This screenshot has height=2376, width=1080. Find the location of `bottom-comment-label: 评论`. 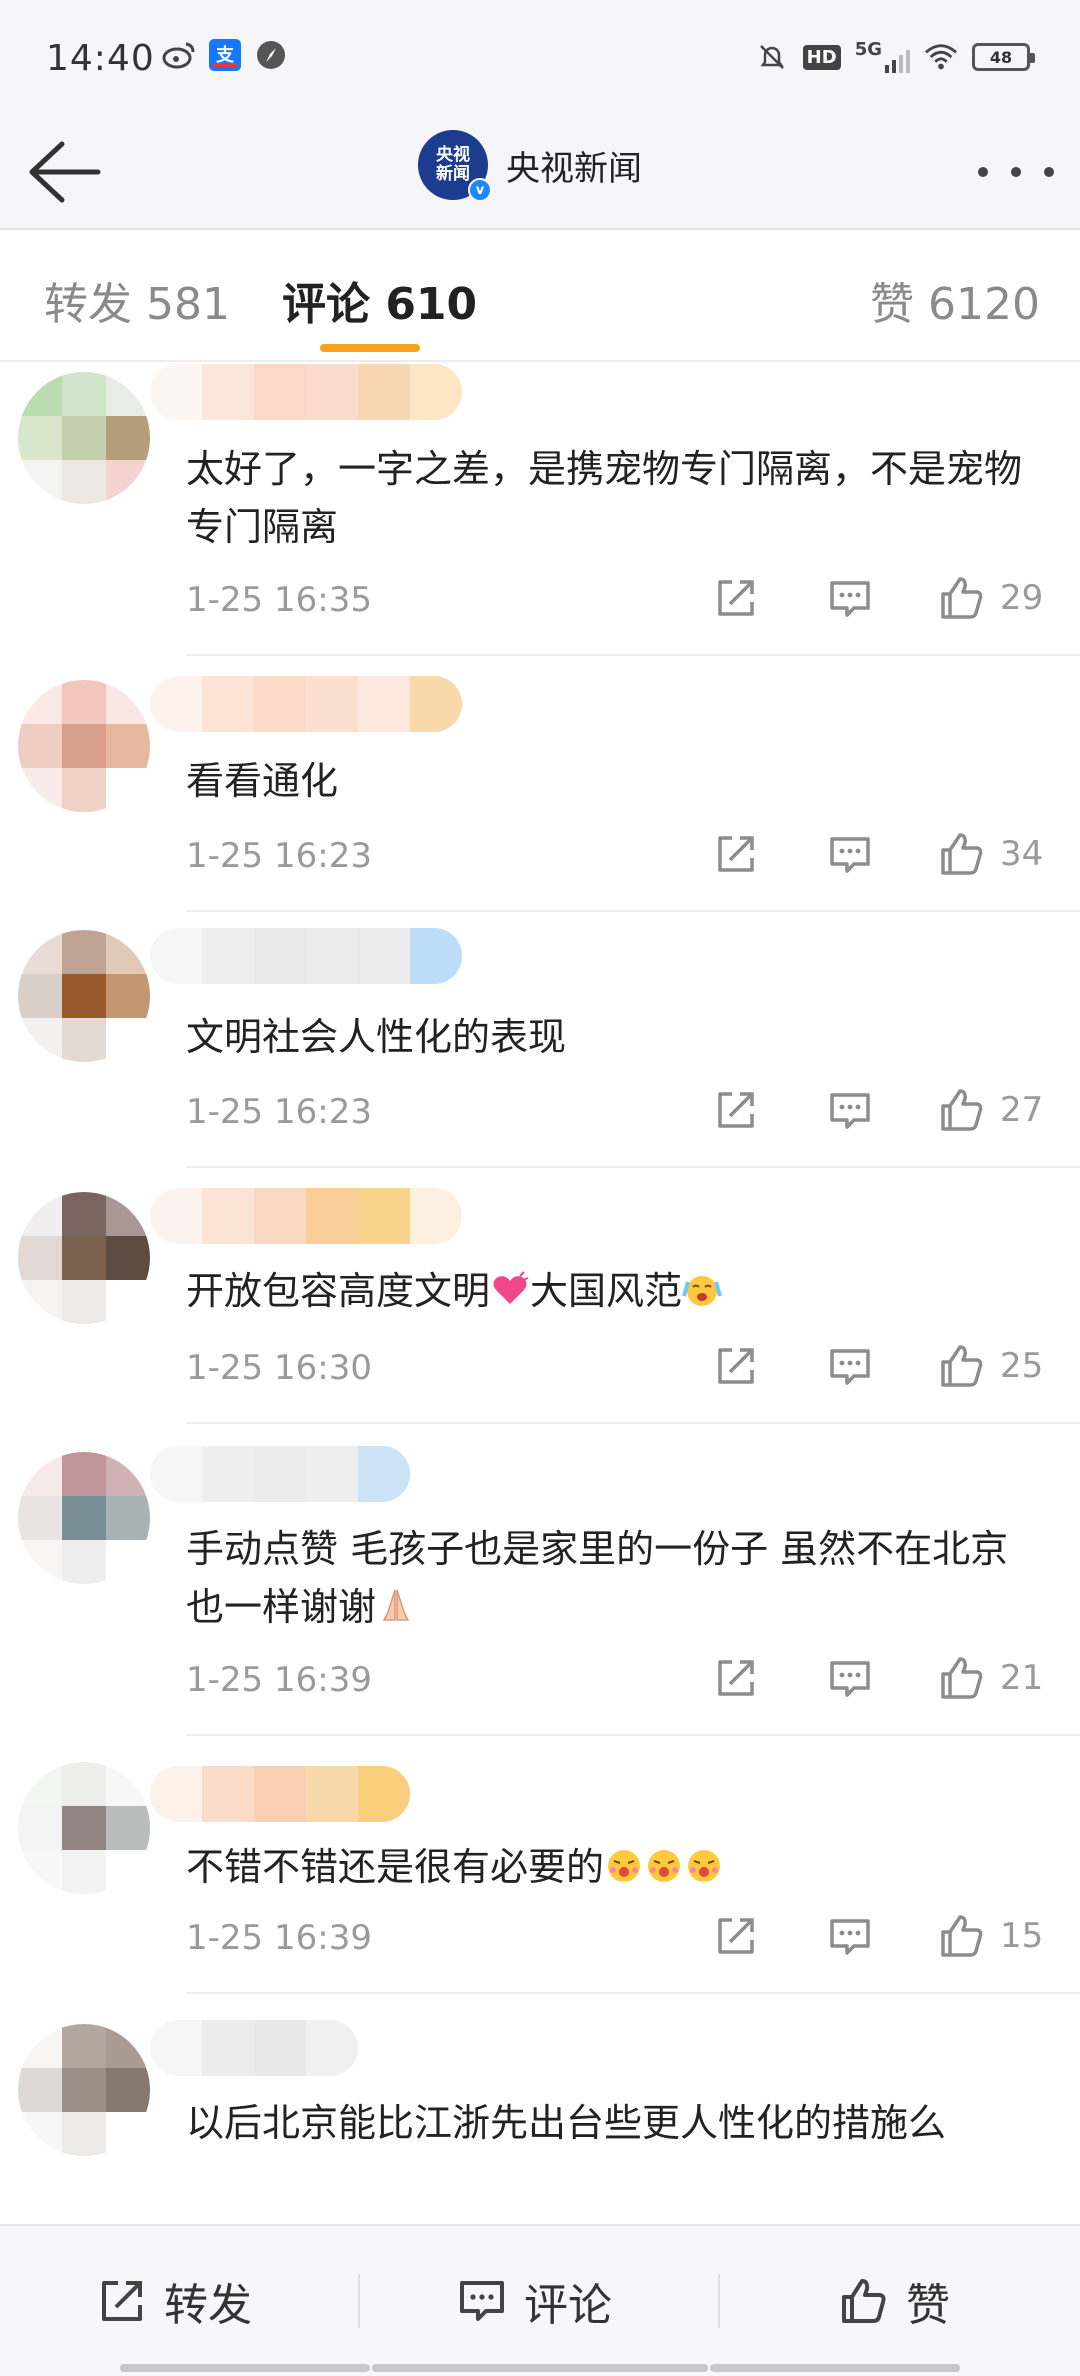

bottom-comment-label: 评论 is located at coordinates (568, 2305).